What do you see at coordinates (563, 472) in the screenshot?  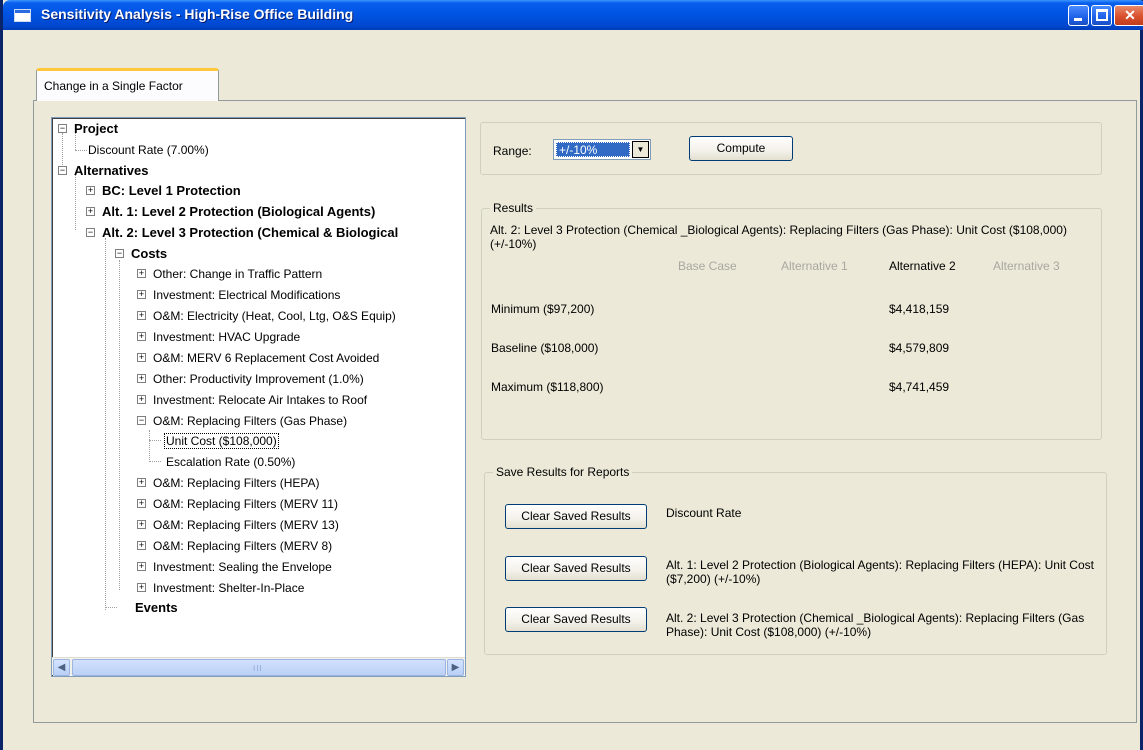 I see `save-results-group-title: Save Results for Reports` at bounding box center [563, 472].